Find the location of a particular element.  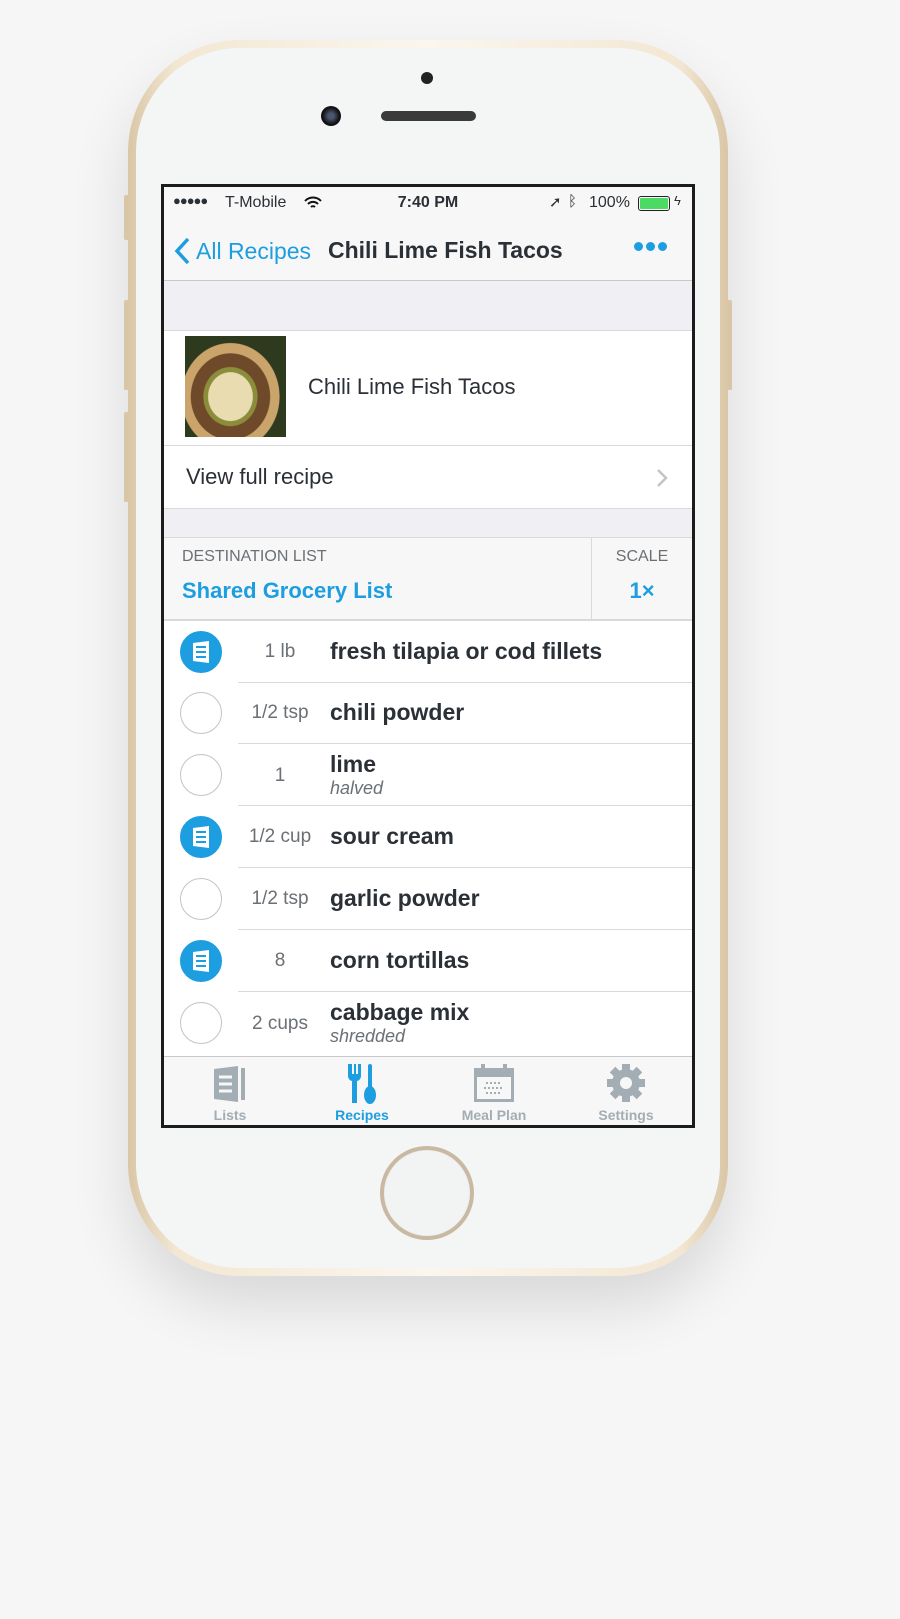

location-icon: ➚ is located at coordinates (555, 202).